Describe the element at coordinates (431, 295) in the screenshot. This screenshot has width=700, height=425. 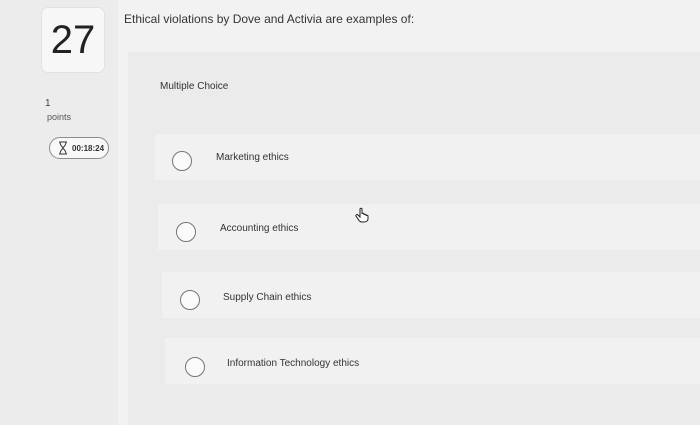
I see `choice-option: Supply Chain ethics` at that location.